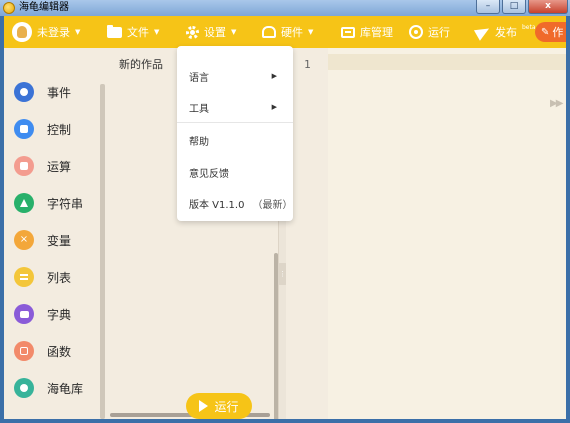 This screenshot has width=570, height=423. Describe the element at coordinates (558, 32) in the screenshot. I see `create-label: 作` at that location.